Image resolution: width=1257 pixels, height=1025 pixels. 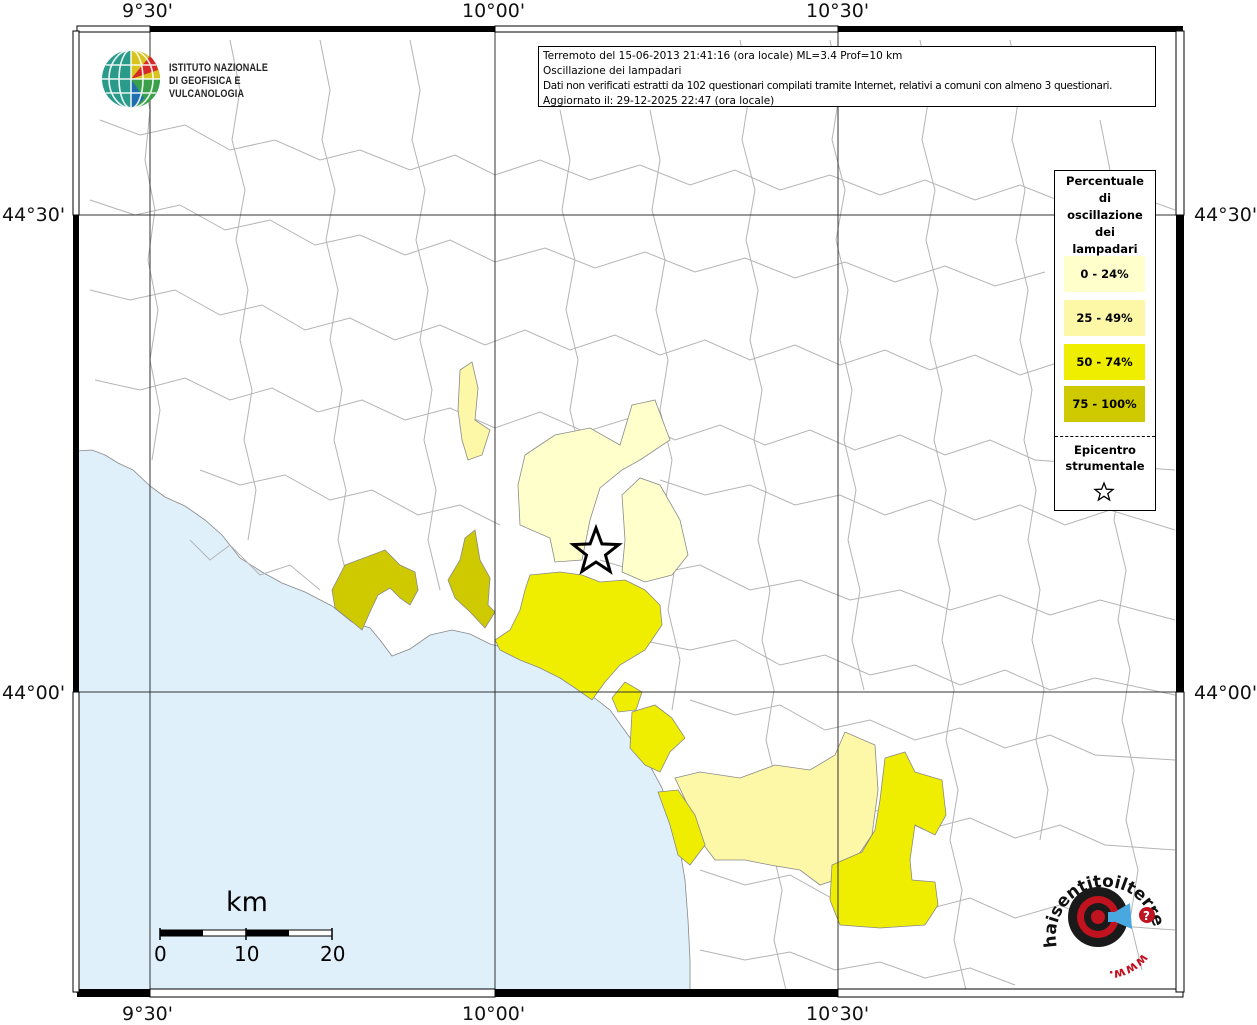 What do you see at coordinates (131, 79) in the screenshot?
I see `globe-icon` at bounding box center [131, 79].